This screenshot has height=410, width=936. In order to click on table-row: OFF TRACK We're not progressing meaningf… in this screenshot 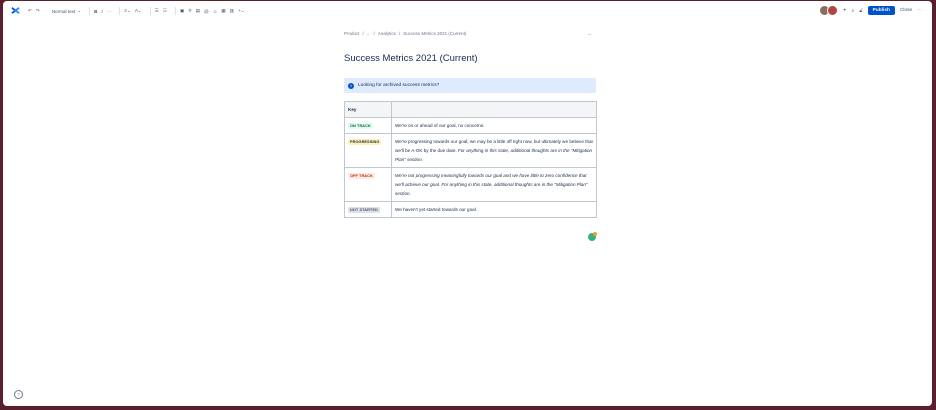, I will do `click(470, 184)`.